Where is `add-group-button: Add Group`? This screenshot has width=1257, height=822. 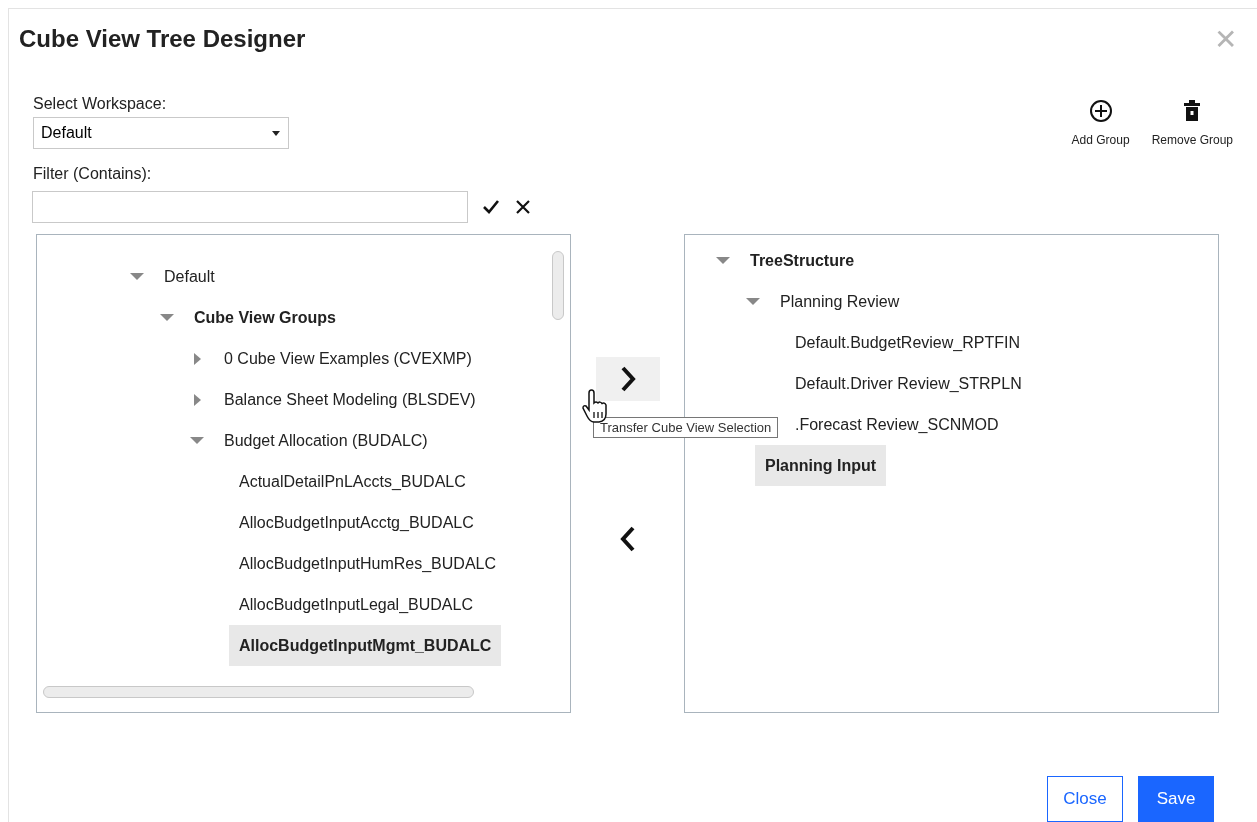 add-group-button: Add Group is located at coordinates (1100, 161).